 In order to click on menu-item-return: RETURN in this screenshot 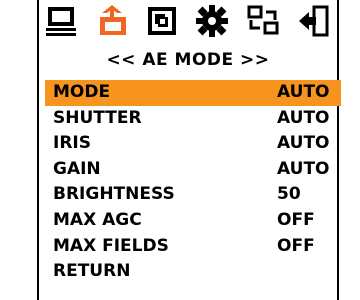, I will do `click(193, 272)`.